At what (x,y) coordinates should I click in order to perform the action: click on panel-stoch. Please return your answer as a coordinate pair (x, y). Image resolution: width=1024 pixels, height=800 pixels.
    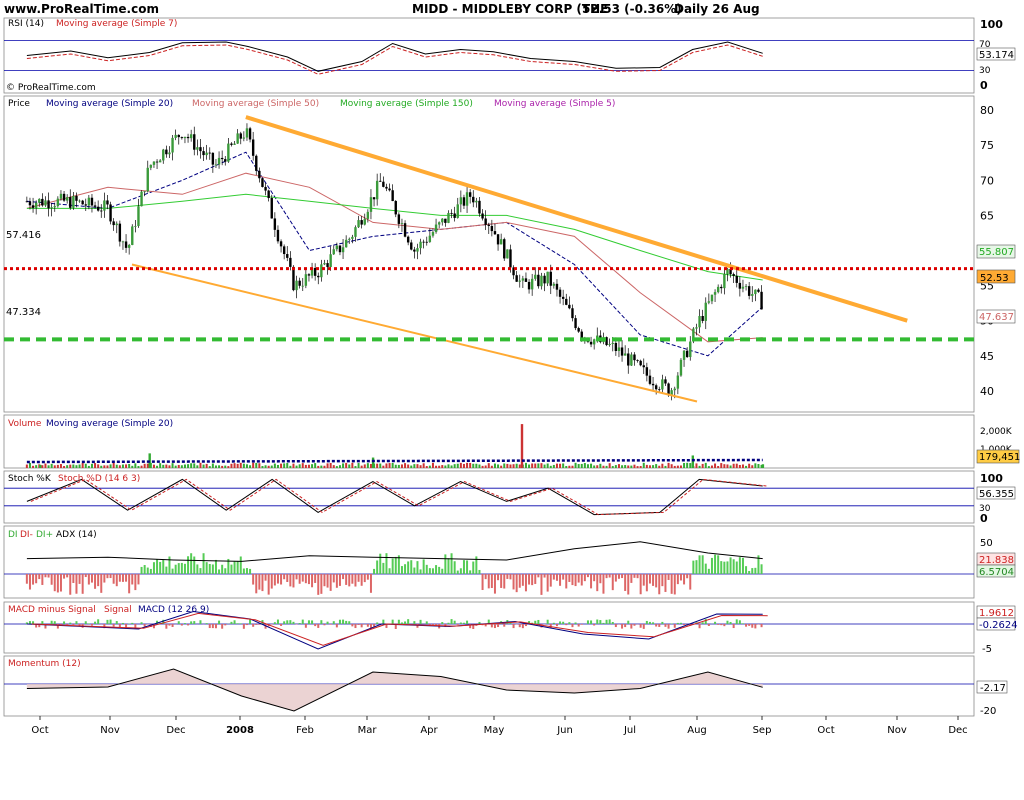
    Looking at the image, I should click on (489, 497).